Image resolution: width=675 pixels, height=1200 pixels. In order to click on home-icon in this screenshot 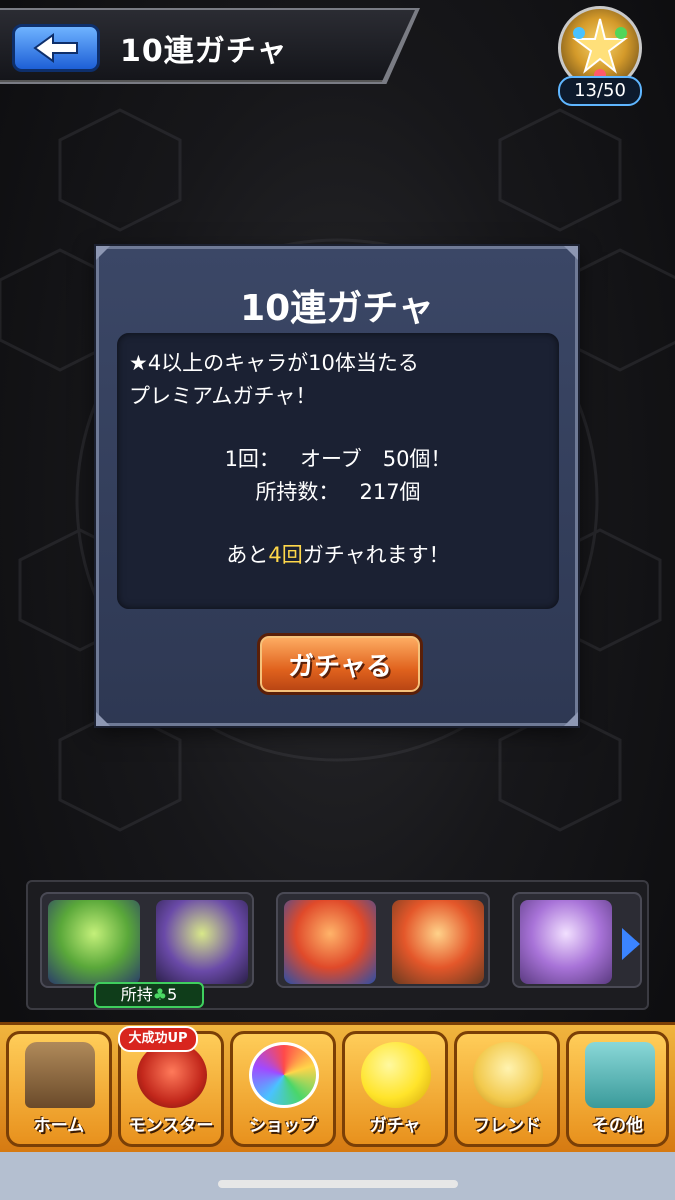, I will do `click(60, 1075)`.